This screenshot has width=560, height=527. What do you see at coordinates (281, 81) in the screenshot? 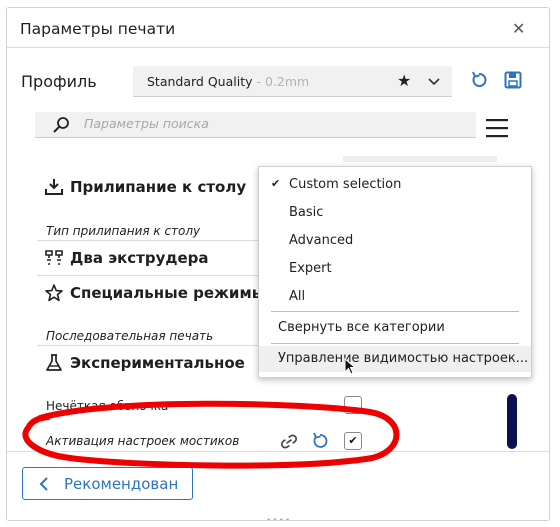
I see `profile-layer-height: - 0.2mm` at bounding box center [281, 81].